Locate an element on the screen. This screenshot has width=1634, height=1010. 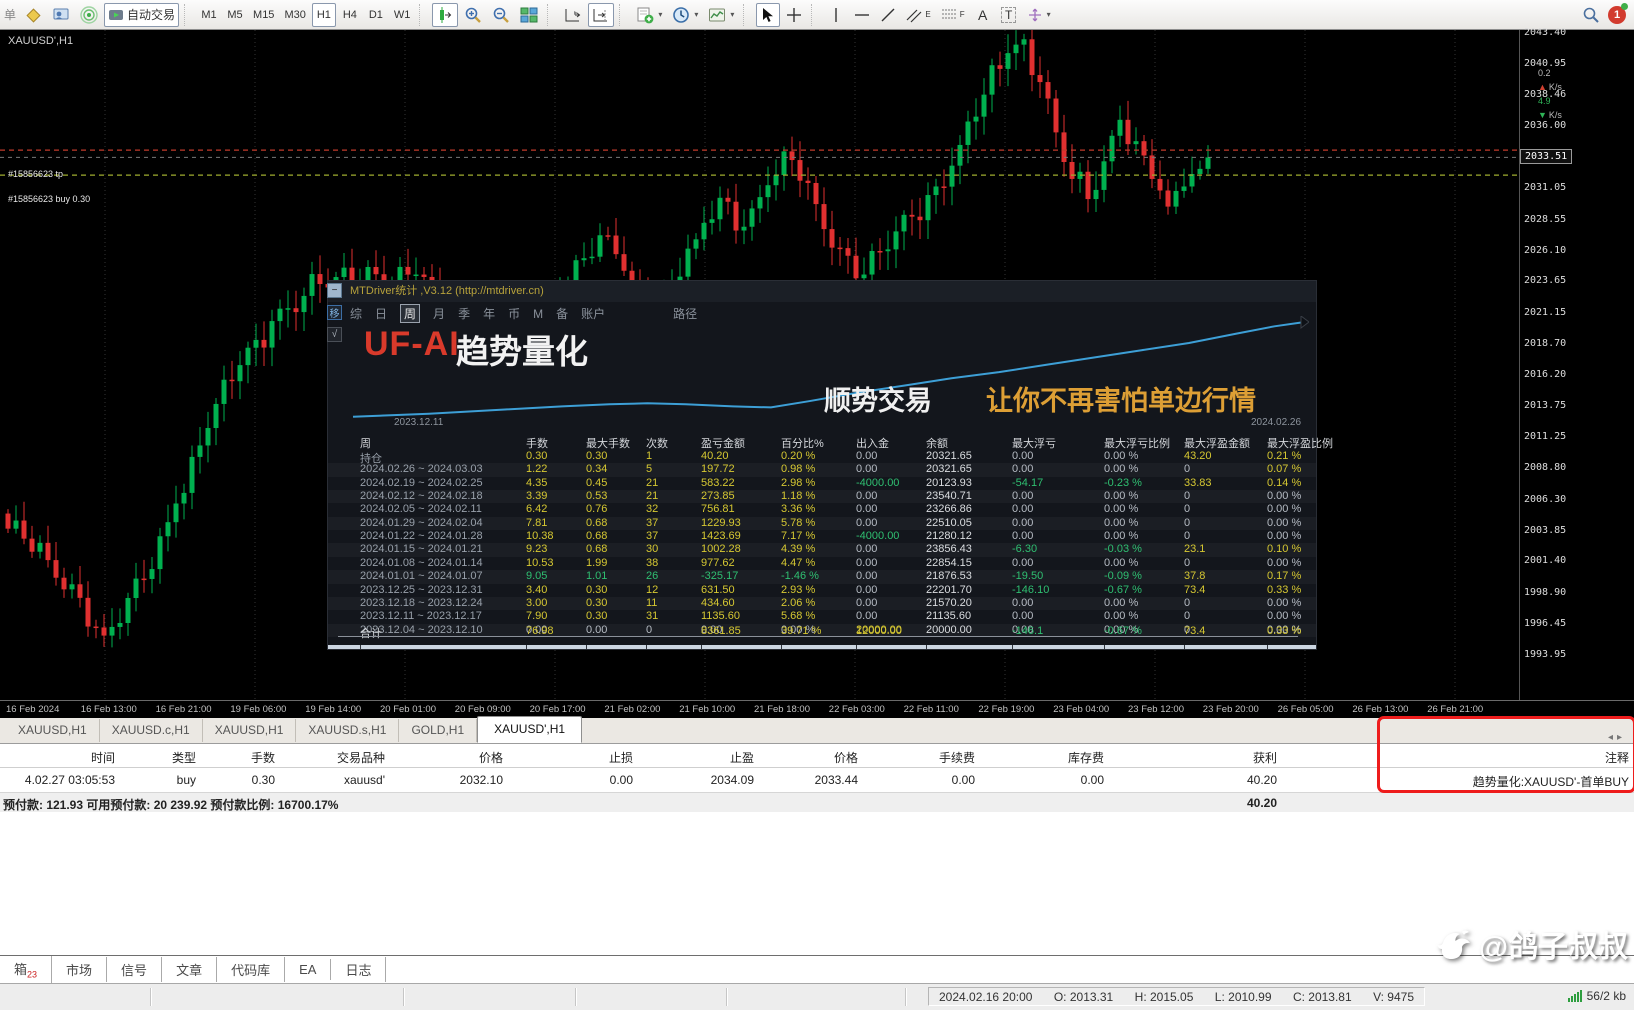
trade-col-header: 手续费 is located at coordinates (957, 757).